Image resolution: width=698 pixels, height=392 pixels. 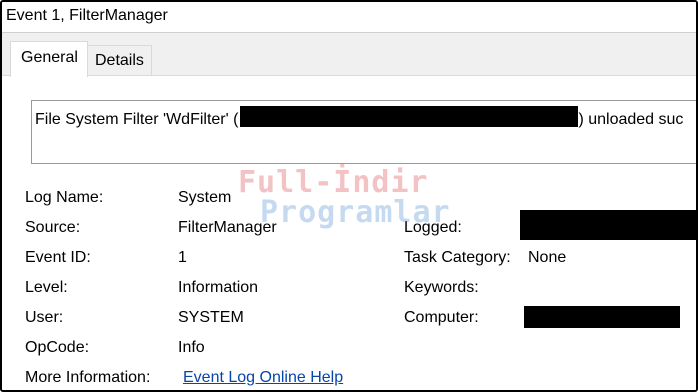 What do you see at coordinates (333, 182) in the screenshot?
I see `watermark-line-1: Full-İndir` at bounding box center [333, 182].